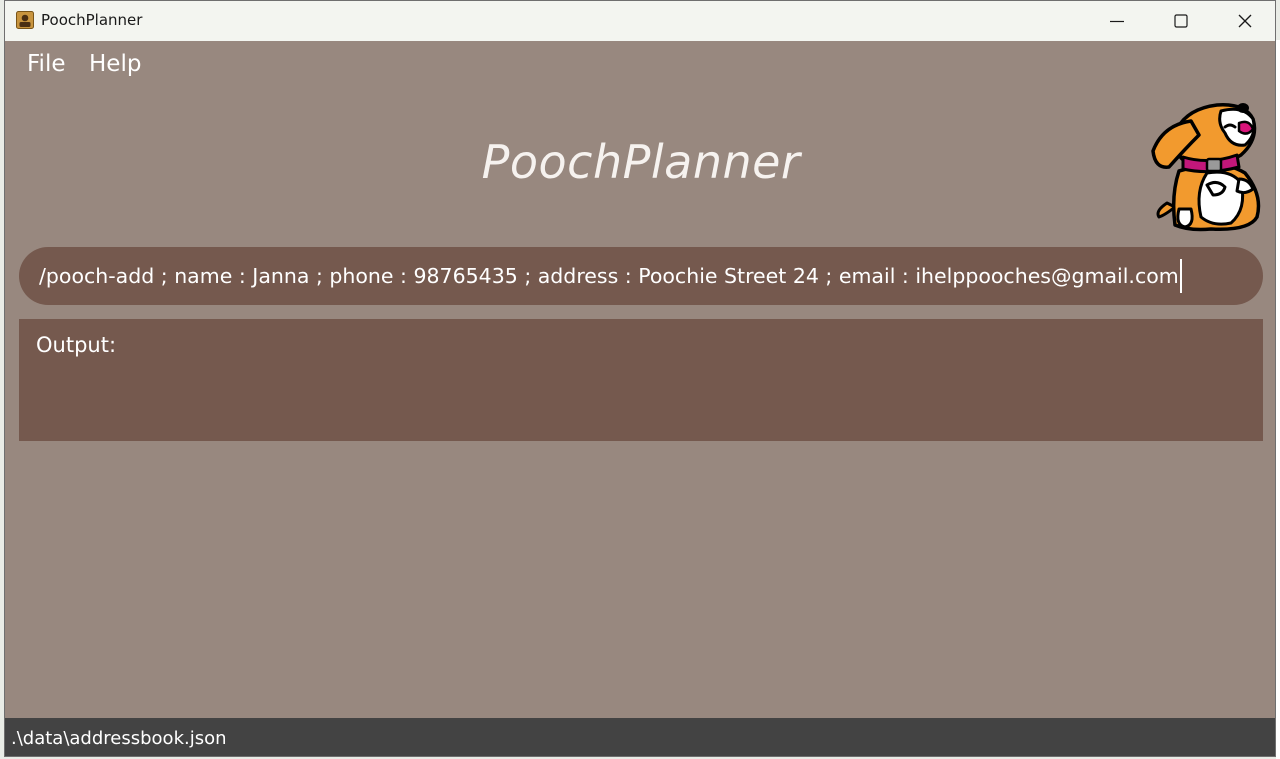 The image size is (1280, 759). Describe the element at coordinates (46, 64) in the screenshot. I see `menu-file: File` at that location.